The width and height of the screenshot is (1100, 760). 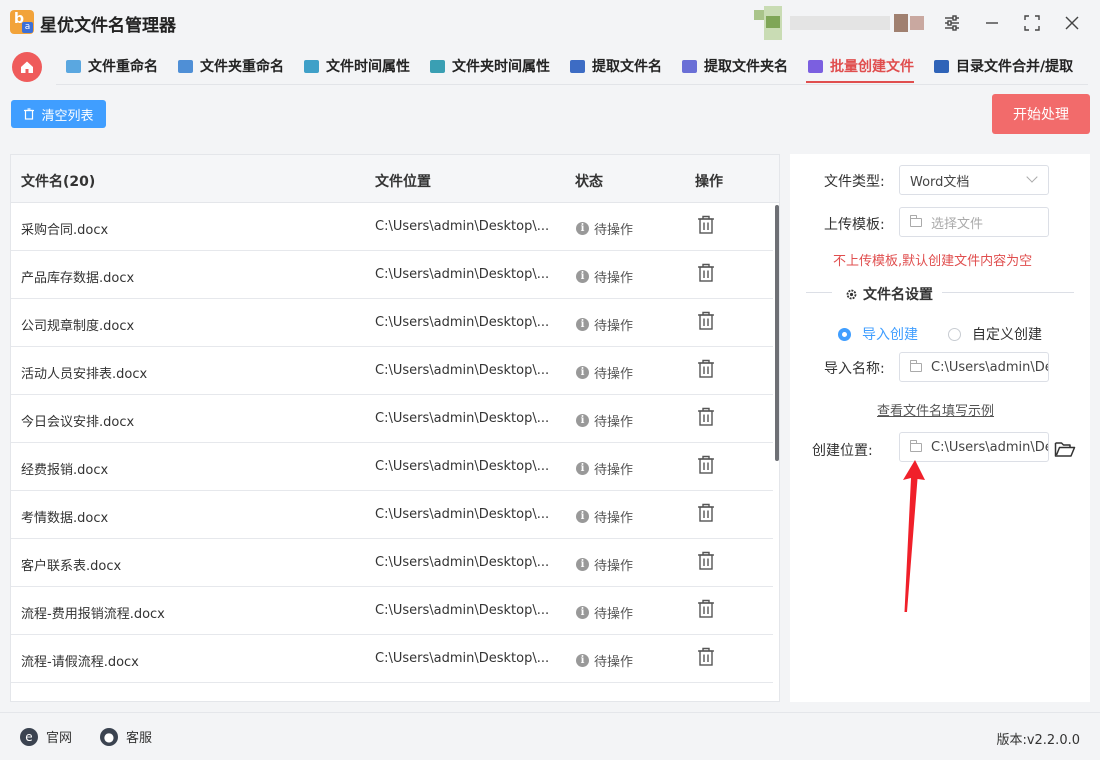 I want to click on browser-icon: e, so click(x=29, y=736).